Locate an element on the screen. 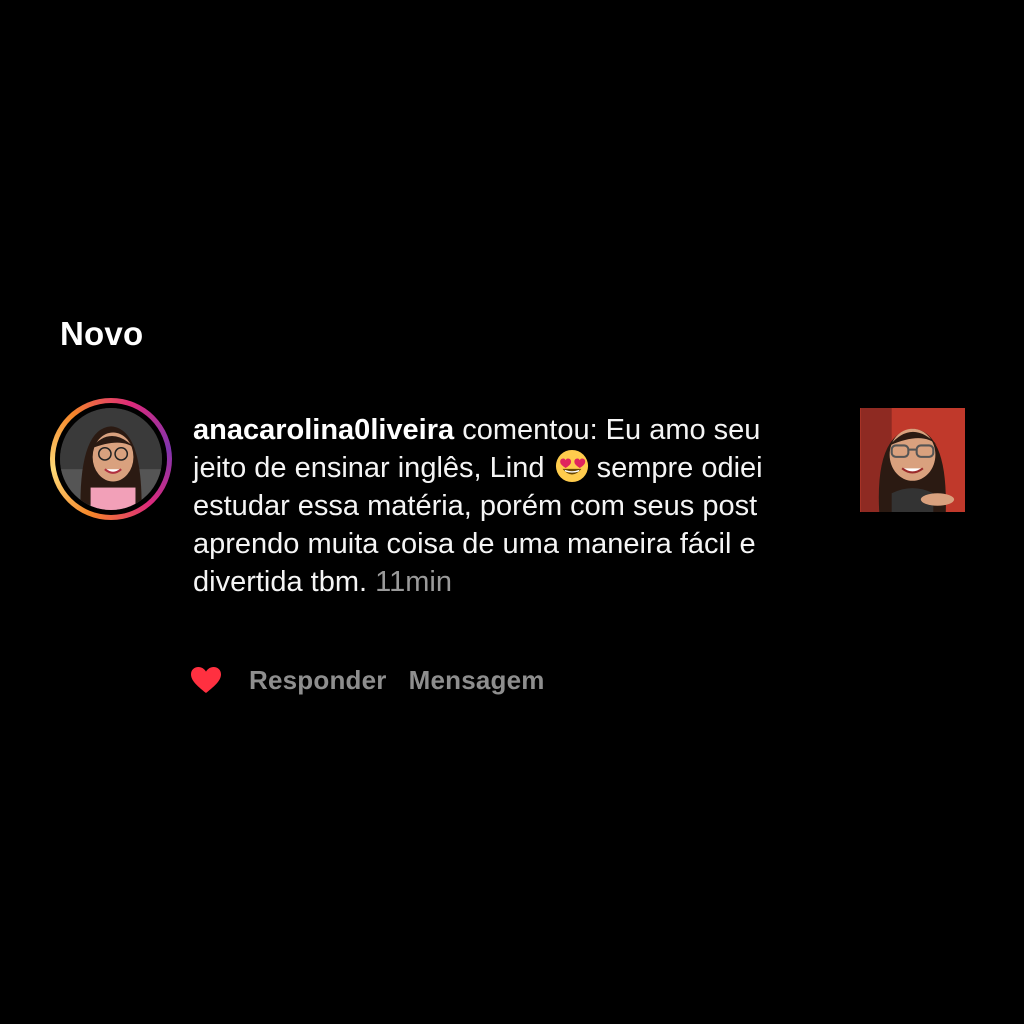 This screenshot has height=1024, width=1024. avatar-image is located at coordinates (111, 459).